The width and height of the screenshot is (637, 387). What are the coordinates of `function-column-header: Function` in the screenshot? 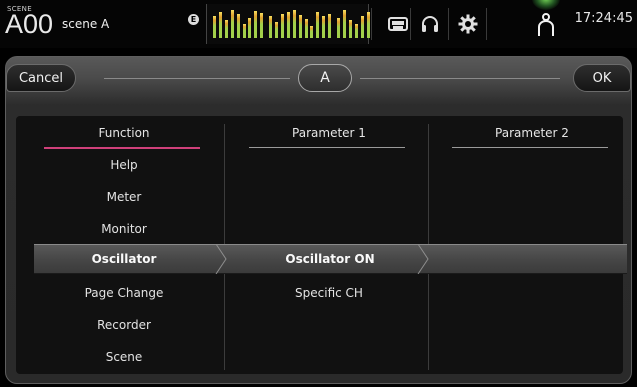 It's located at (124, 133).